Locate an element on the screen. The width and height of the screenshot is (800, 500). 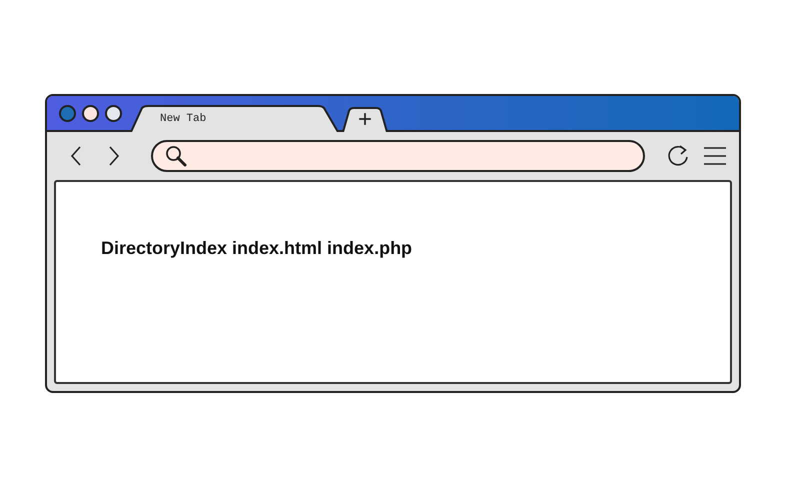
reload-icon is located at coordinates (679, 156).